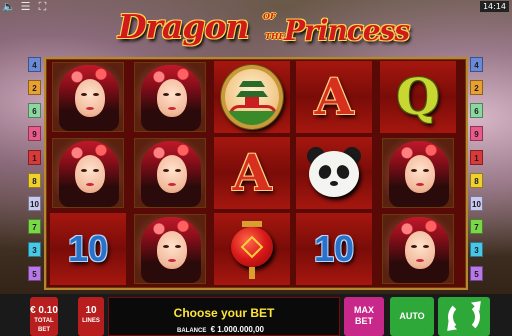 This screenshot has height=336, width=512. What do you see at coordinates (476, 226) in the screenshot?
I see `line-badge-right-7: 7` at bounding box center [476, 226].